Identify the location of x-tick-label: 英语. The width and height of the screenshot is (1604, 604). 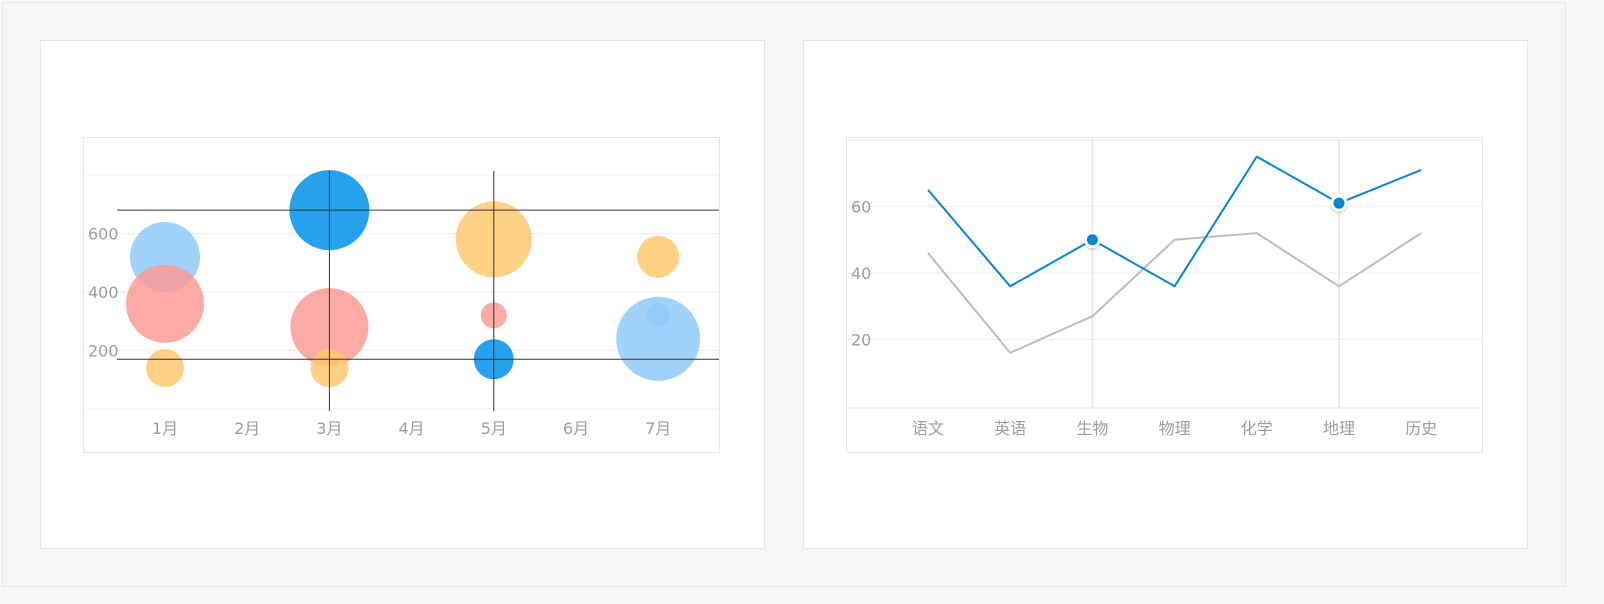
(1010, 428).